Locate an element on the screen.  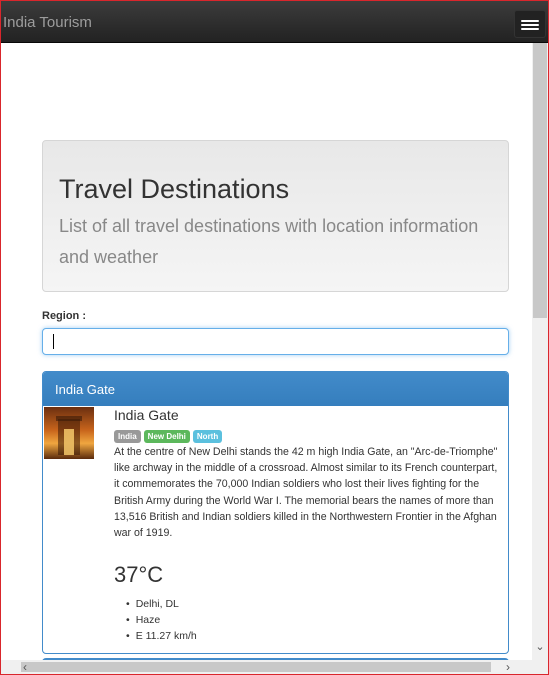
horizontal-scroll-thumb is located at coordinates (256, 667).